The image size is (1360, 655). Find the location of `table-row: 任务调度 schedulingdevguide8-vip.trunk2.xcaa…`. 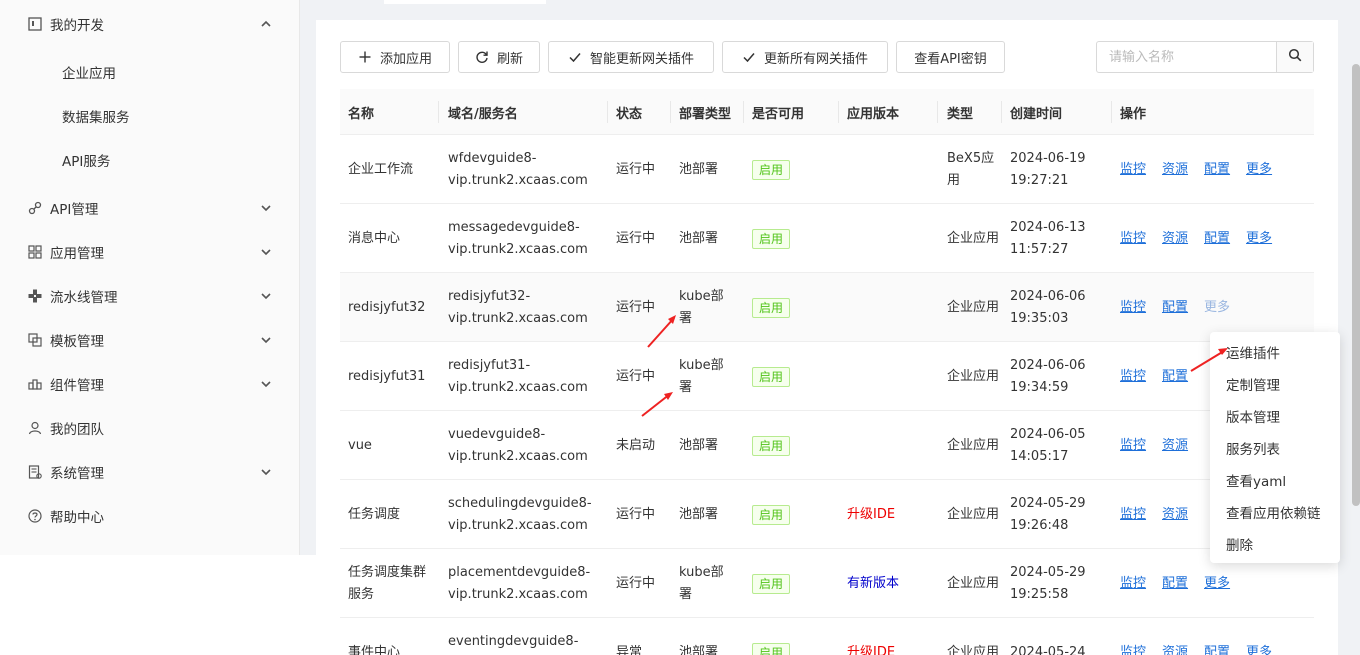

table-row: 任务调度 schedulingdevguide8-vip.trunk2.xcaa… is located at coordinates (827, 514).